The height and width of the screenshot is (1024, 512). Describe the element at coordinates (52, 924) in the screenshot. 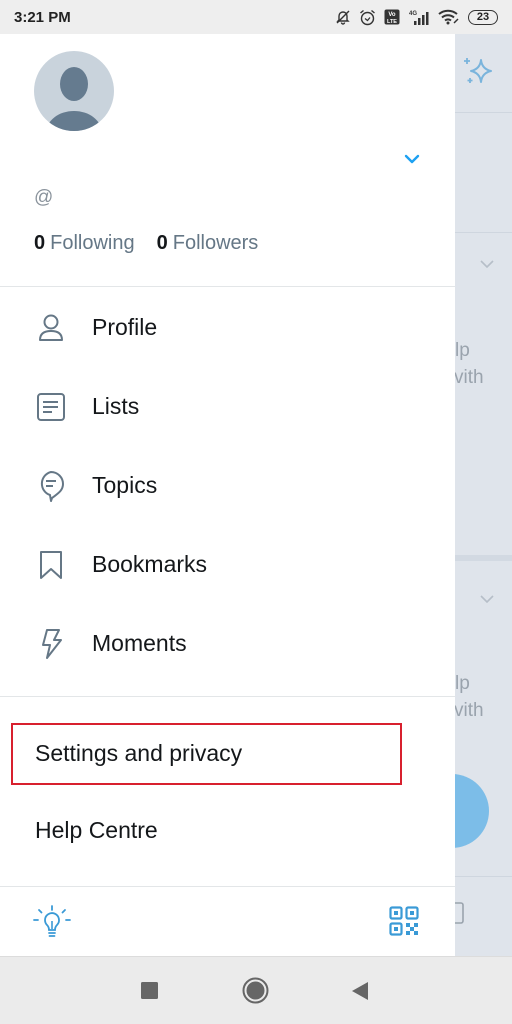

I see `lightbulb-icon` at that location.